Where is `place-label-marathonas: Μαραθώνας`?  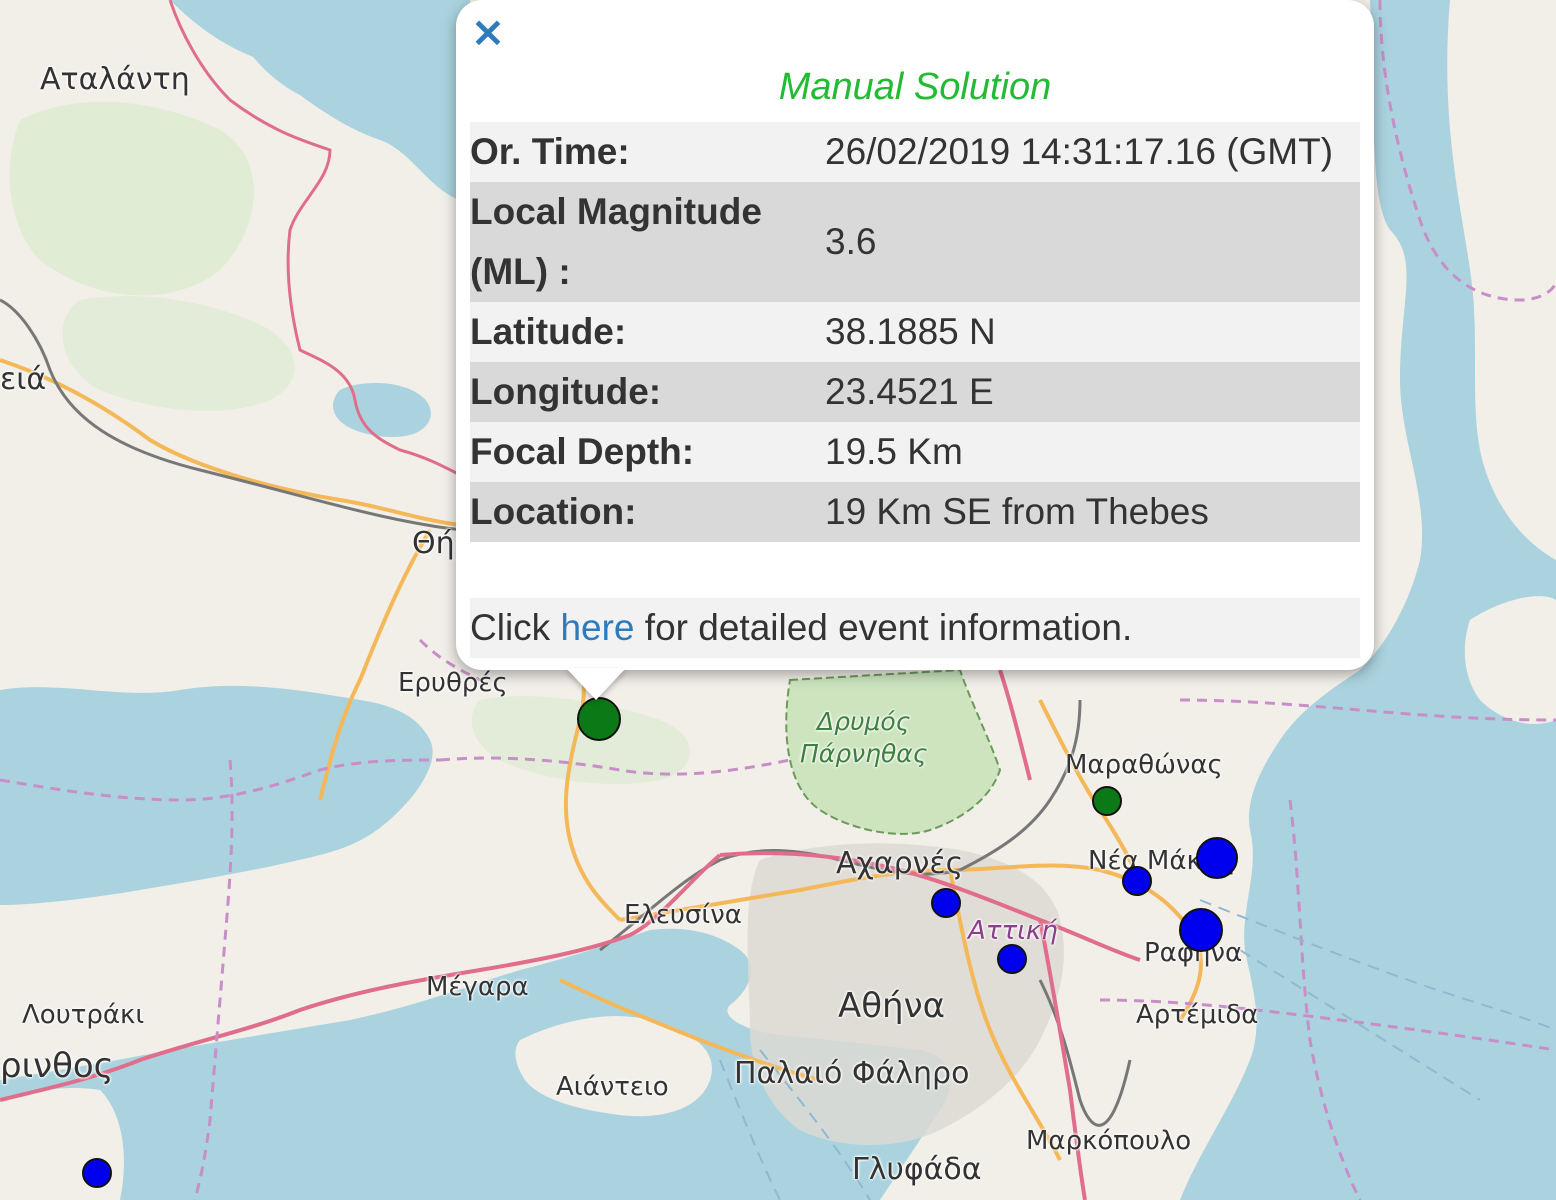
place-label-marathonas: Μαραθώνας is located at coordinates (1144, 765).